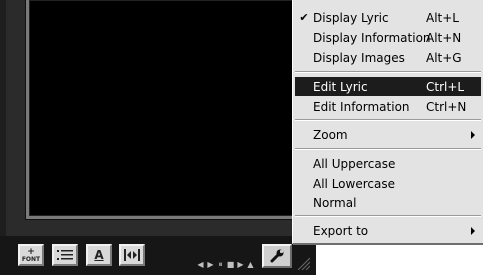 This screenshot has height=275, width=483. Describe the element at coordinates (200, 265) in the screenshot. I see `prev-icon: ◀` at that location.